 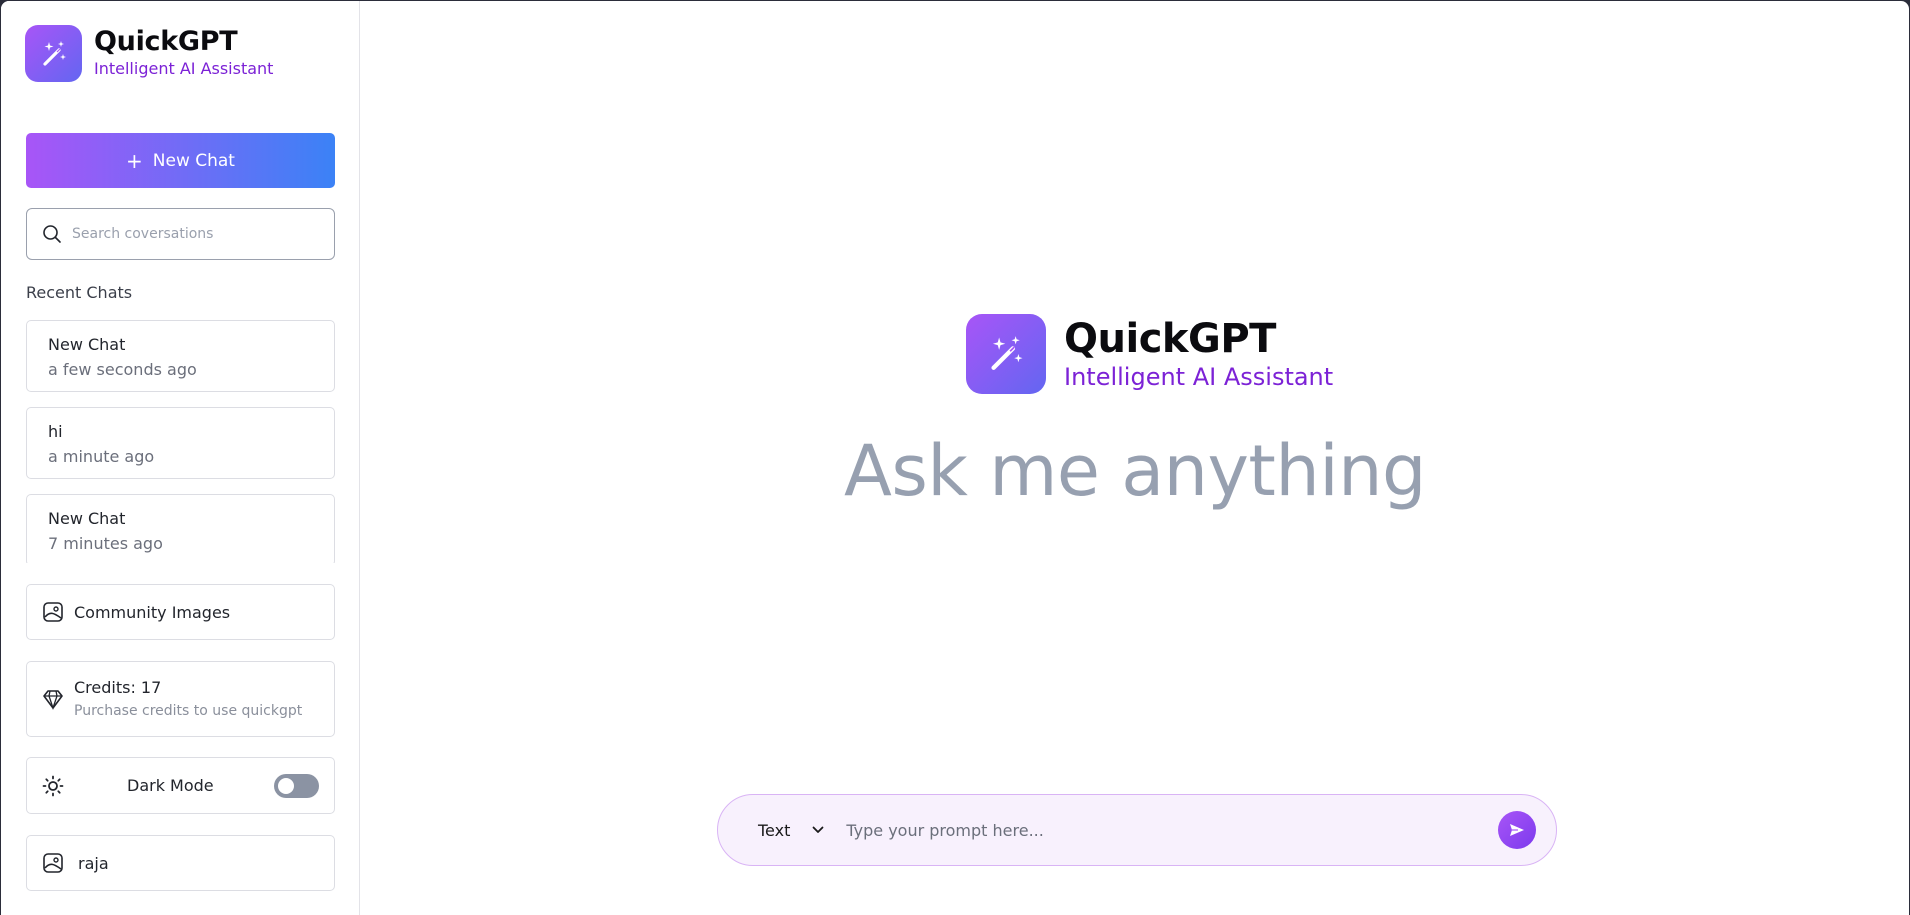 I want to click on prompt-bar: Text, so click(x=1137, y=830).